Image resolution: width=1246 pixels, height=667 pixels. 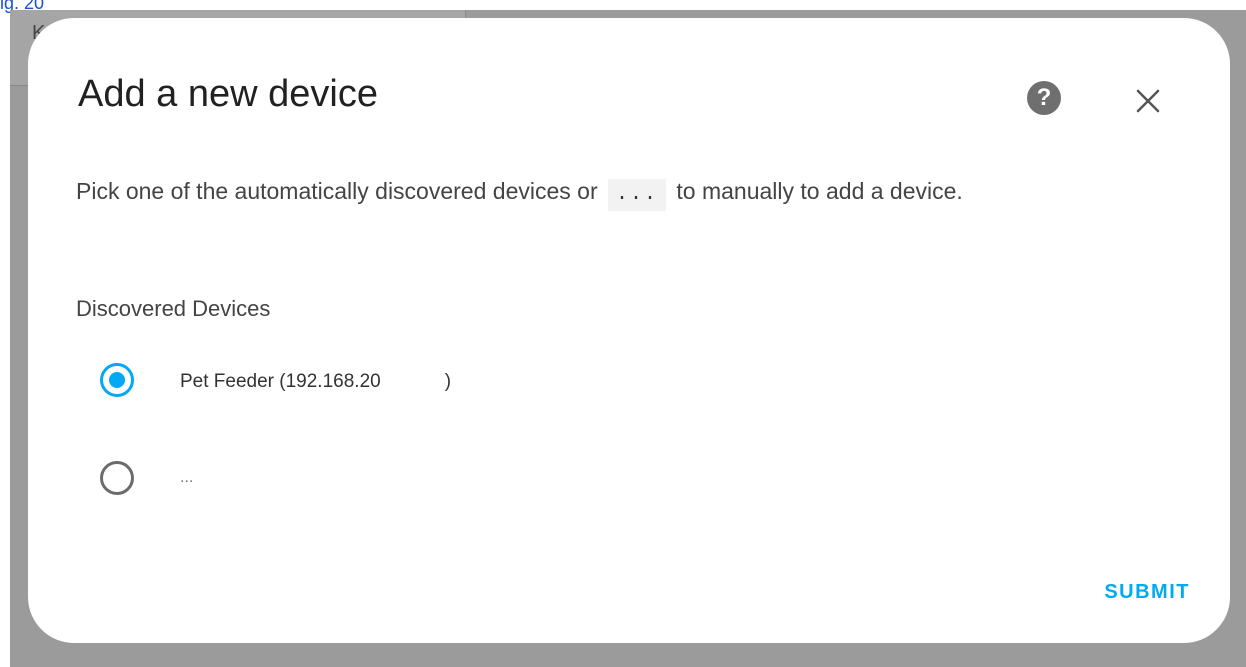 I want to click on radio-selected-icon, so click(x=117, y=380).